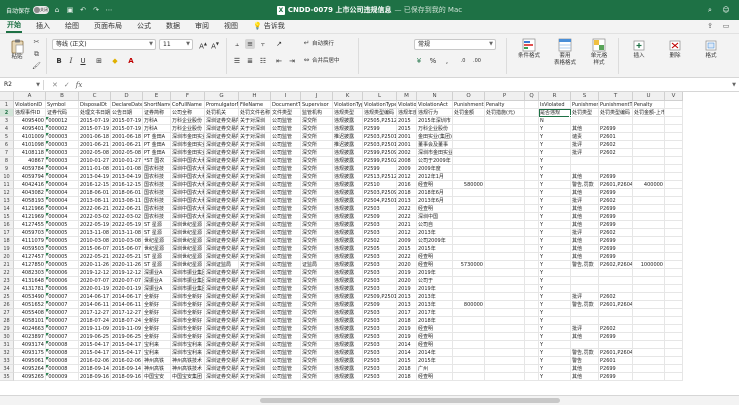 Image resolution: width=739 pixels, height=405 pixels. I want to click on cell-n29: 经查明, so click(435, 329).